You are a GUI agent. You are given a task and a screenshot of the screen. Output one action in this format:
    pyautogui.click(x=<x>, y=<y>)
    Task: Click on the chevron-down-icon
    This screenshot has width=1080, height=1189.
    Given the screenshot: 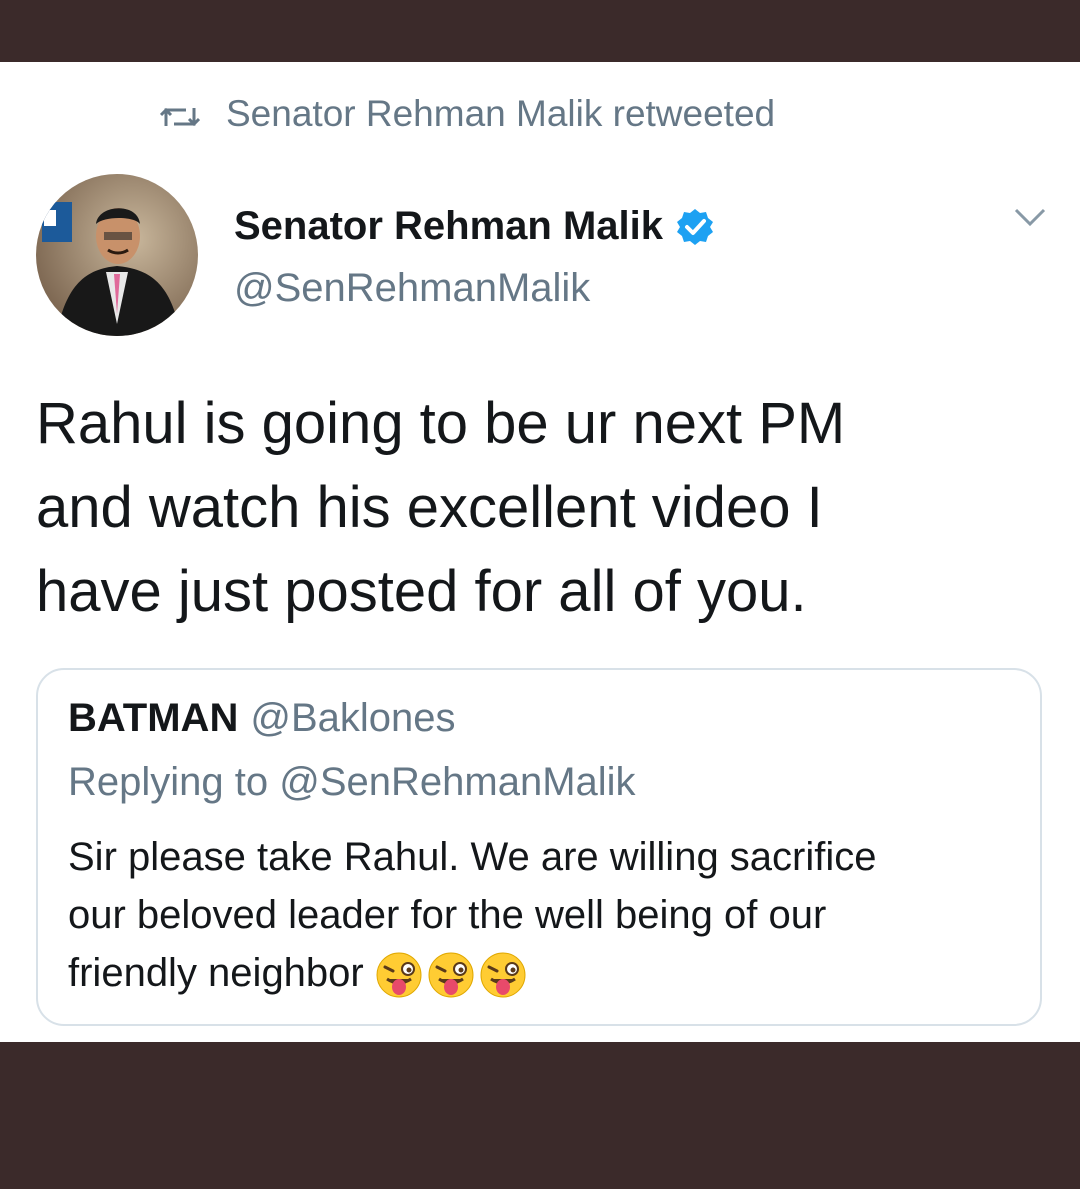 What is the action you would take?
    pyautogui.click(x=1030, y=217)
    